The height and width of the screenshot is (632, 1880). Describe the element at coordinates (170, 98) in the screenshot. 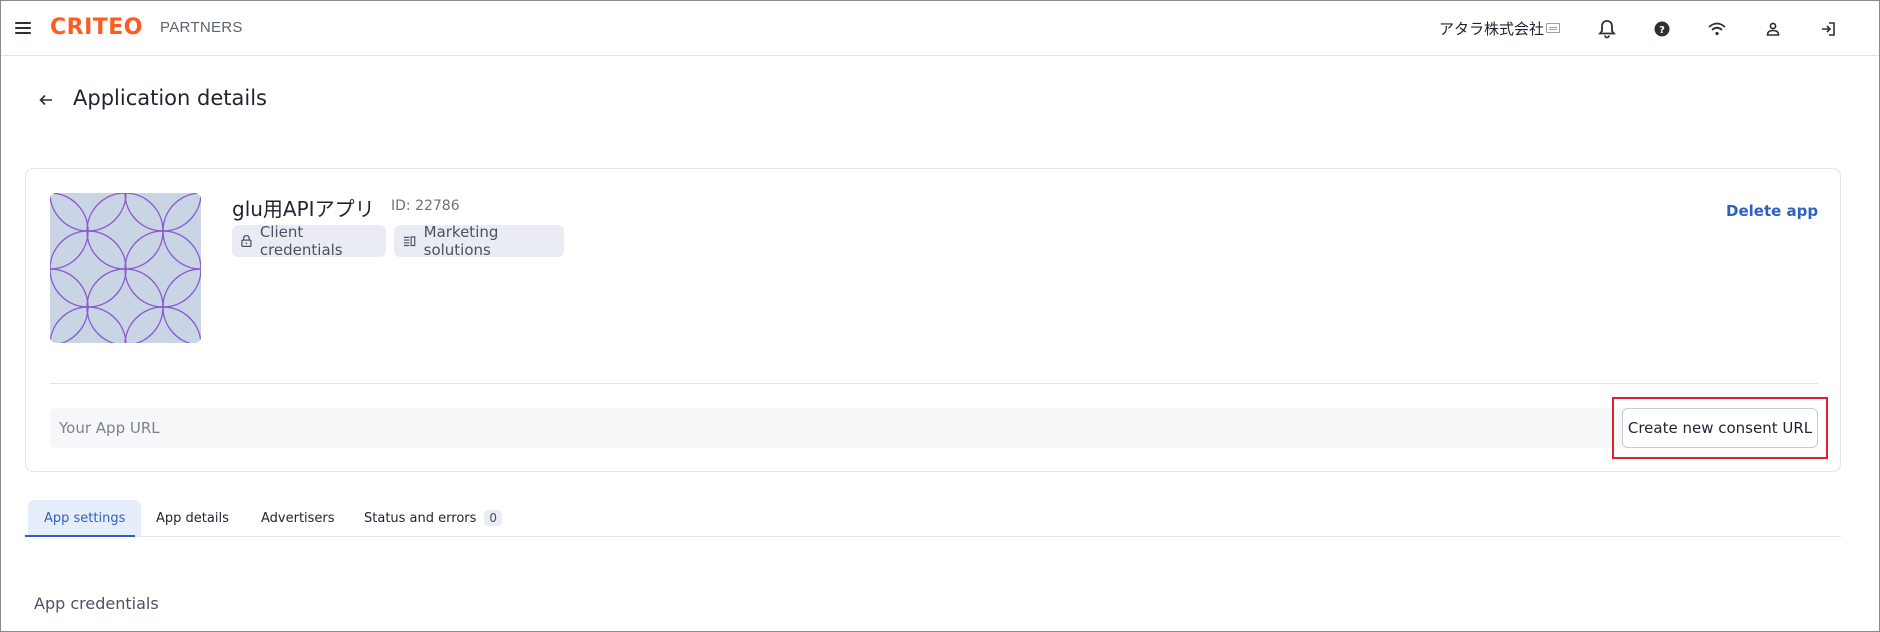

I see `page-title: Application details` at that location.